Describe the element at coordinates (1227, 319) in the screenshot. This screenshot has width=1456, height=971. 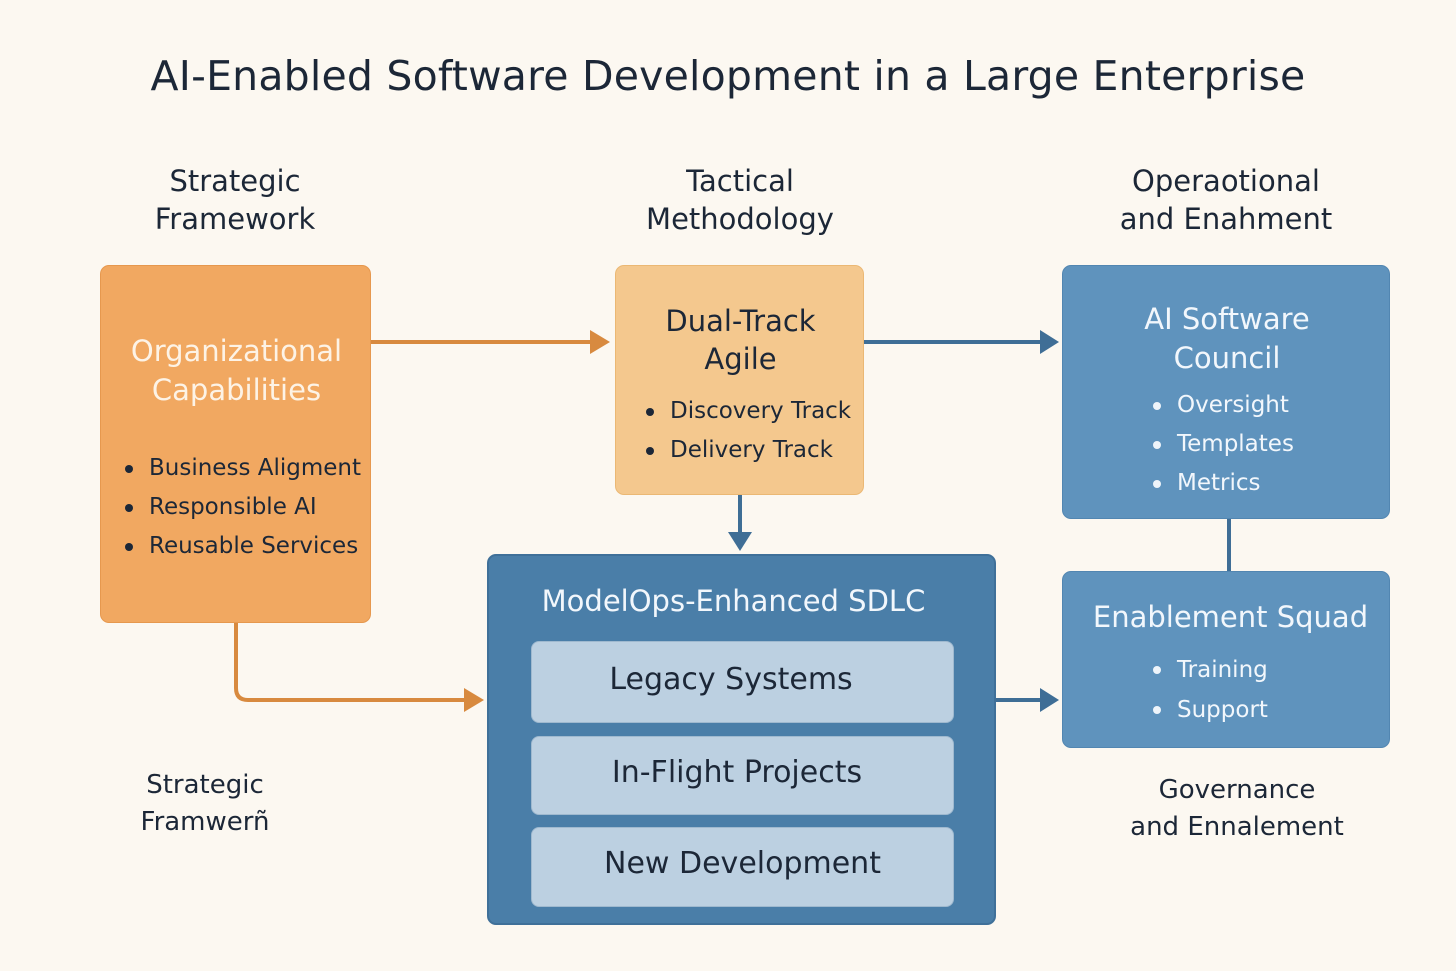
I see `box-title-line: AI Software` at that location.